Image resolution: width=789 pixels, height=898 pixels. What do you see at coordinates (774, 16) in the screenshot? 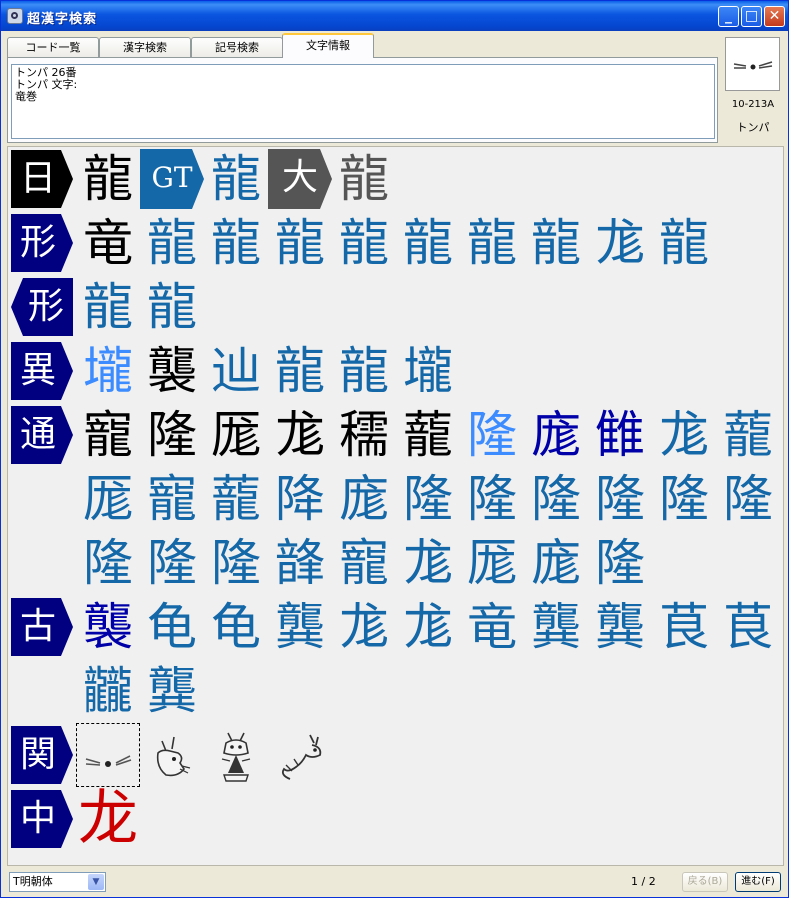
I see `close-button: ✕` at bounding box center [774, 16].